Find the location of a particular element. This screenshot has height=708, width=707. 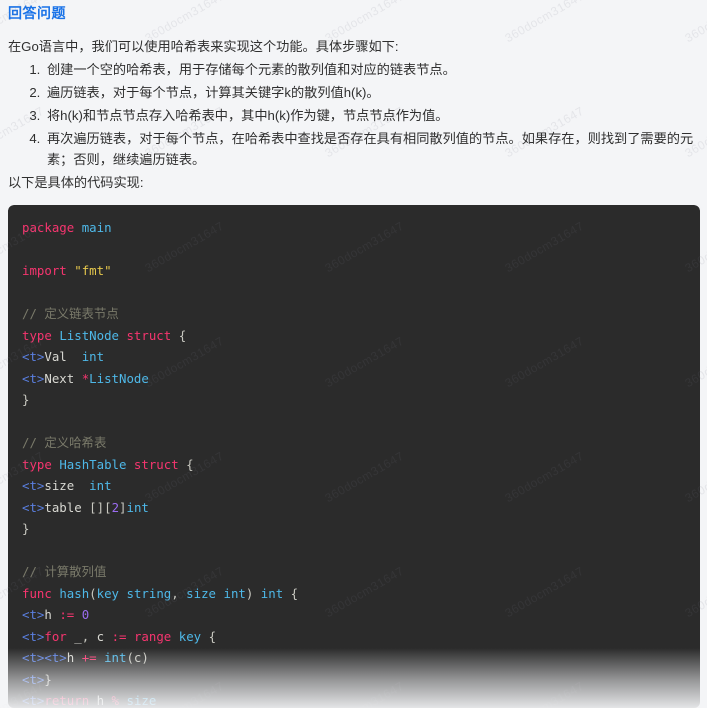

code-token: c is located at coordinates (104, 636).